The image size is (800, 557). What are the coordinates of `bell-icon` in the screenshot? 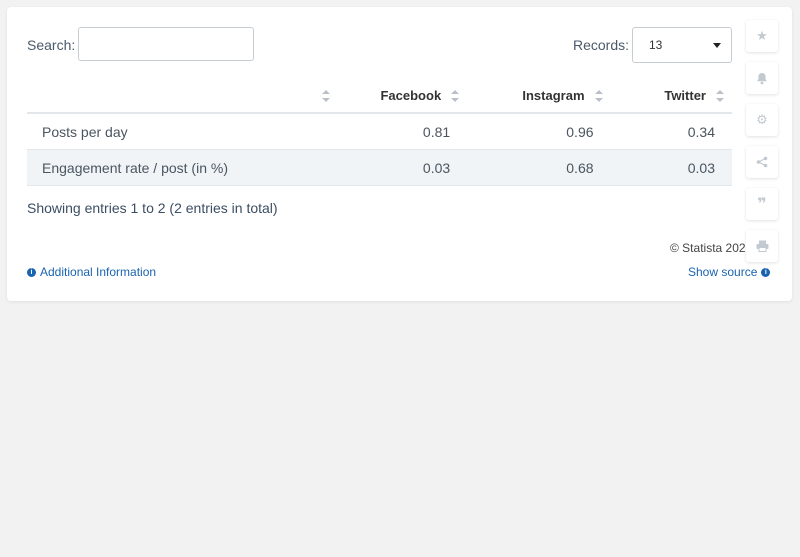 It's located at (762, 78).